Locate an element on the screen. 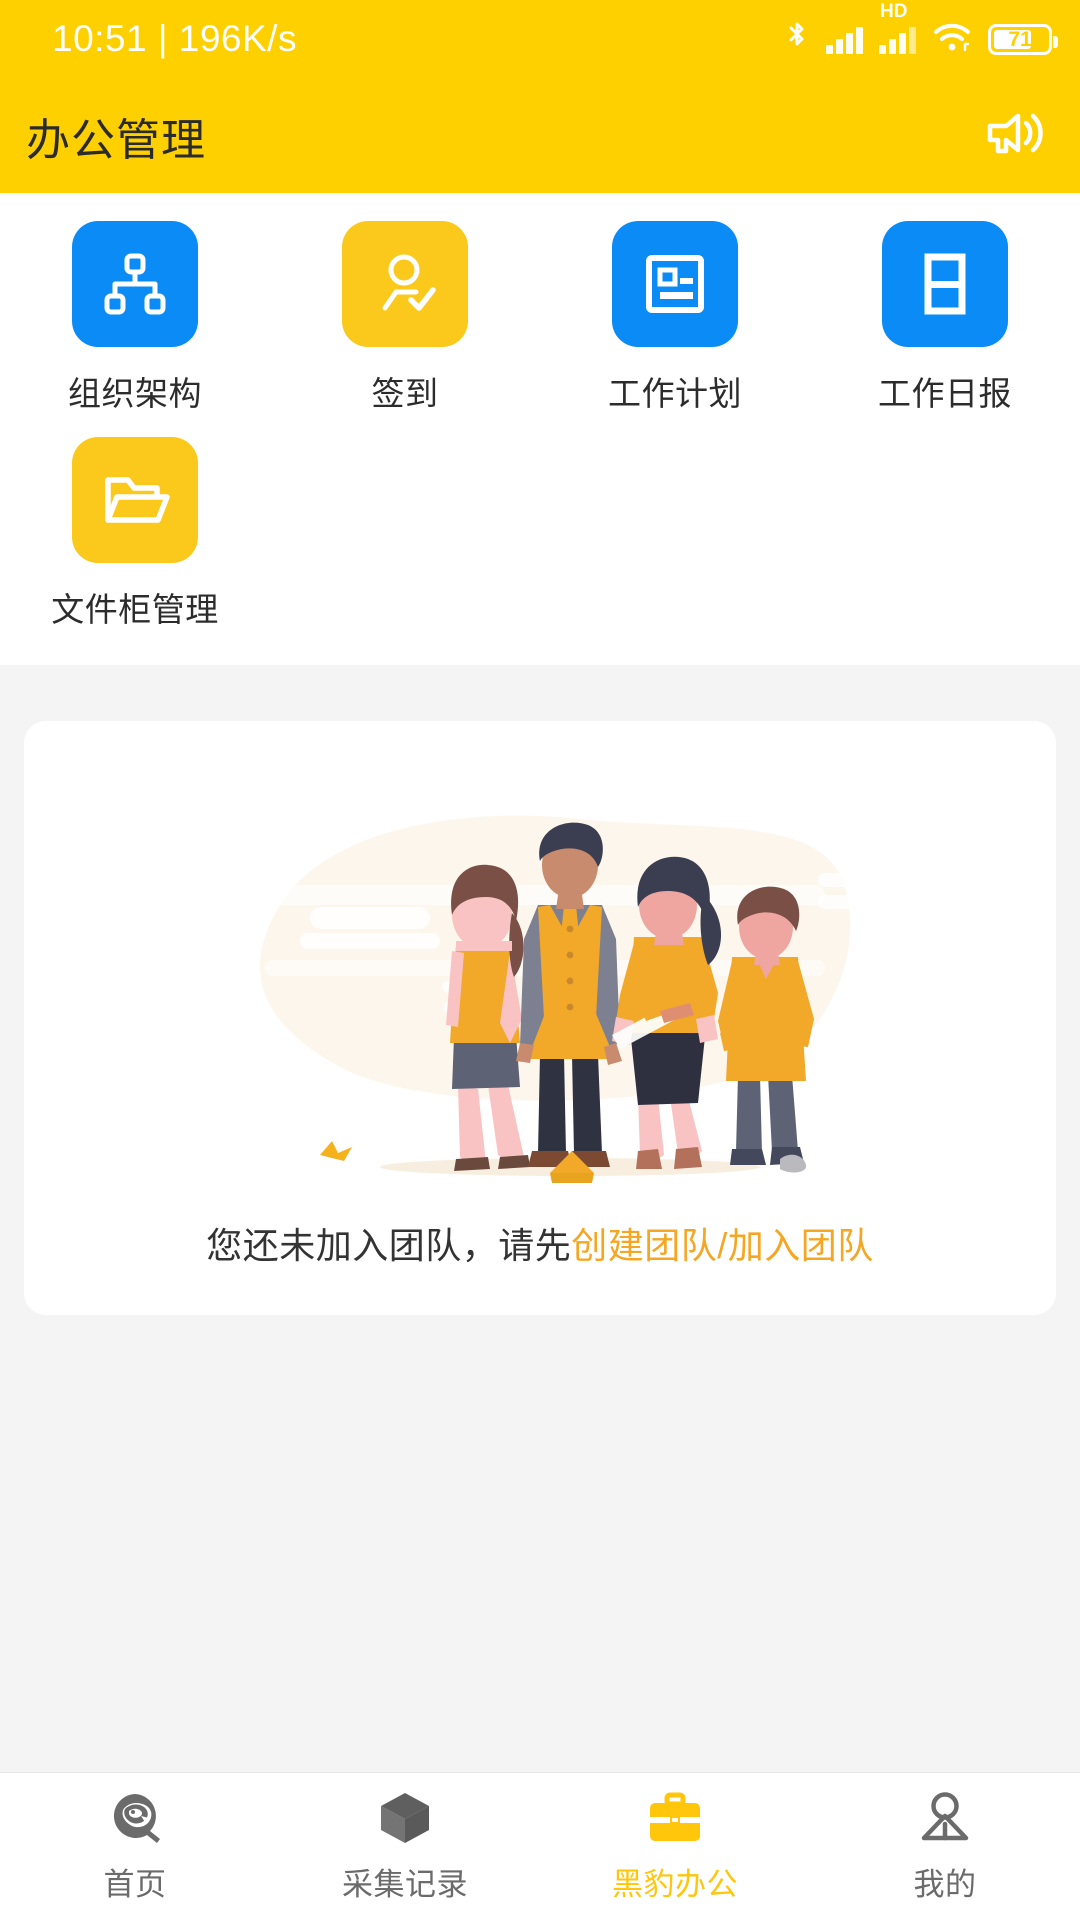  announcement-button is located at coordinates (1015, 135).